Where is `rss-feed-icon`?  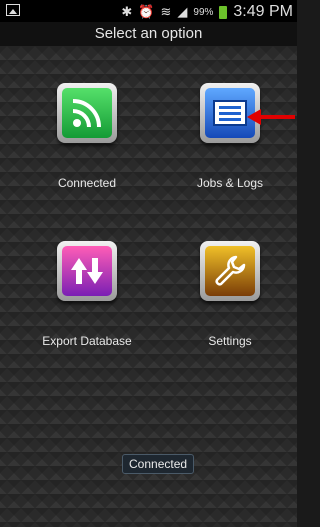 rss-feed-icon is located at coordinates (87, 113).